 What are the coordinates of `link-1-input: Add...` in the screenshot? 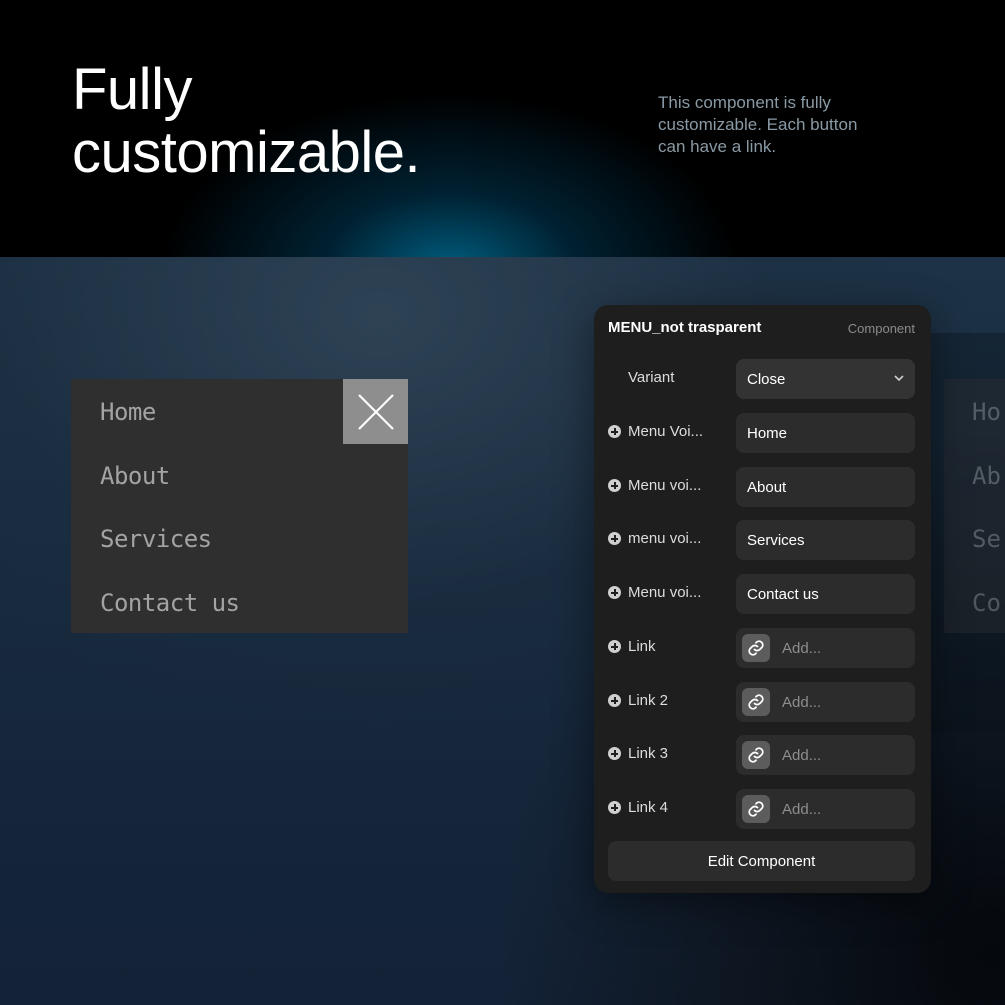 It's located at (825, 648).